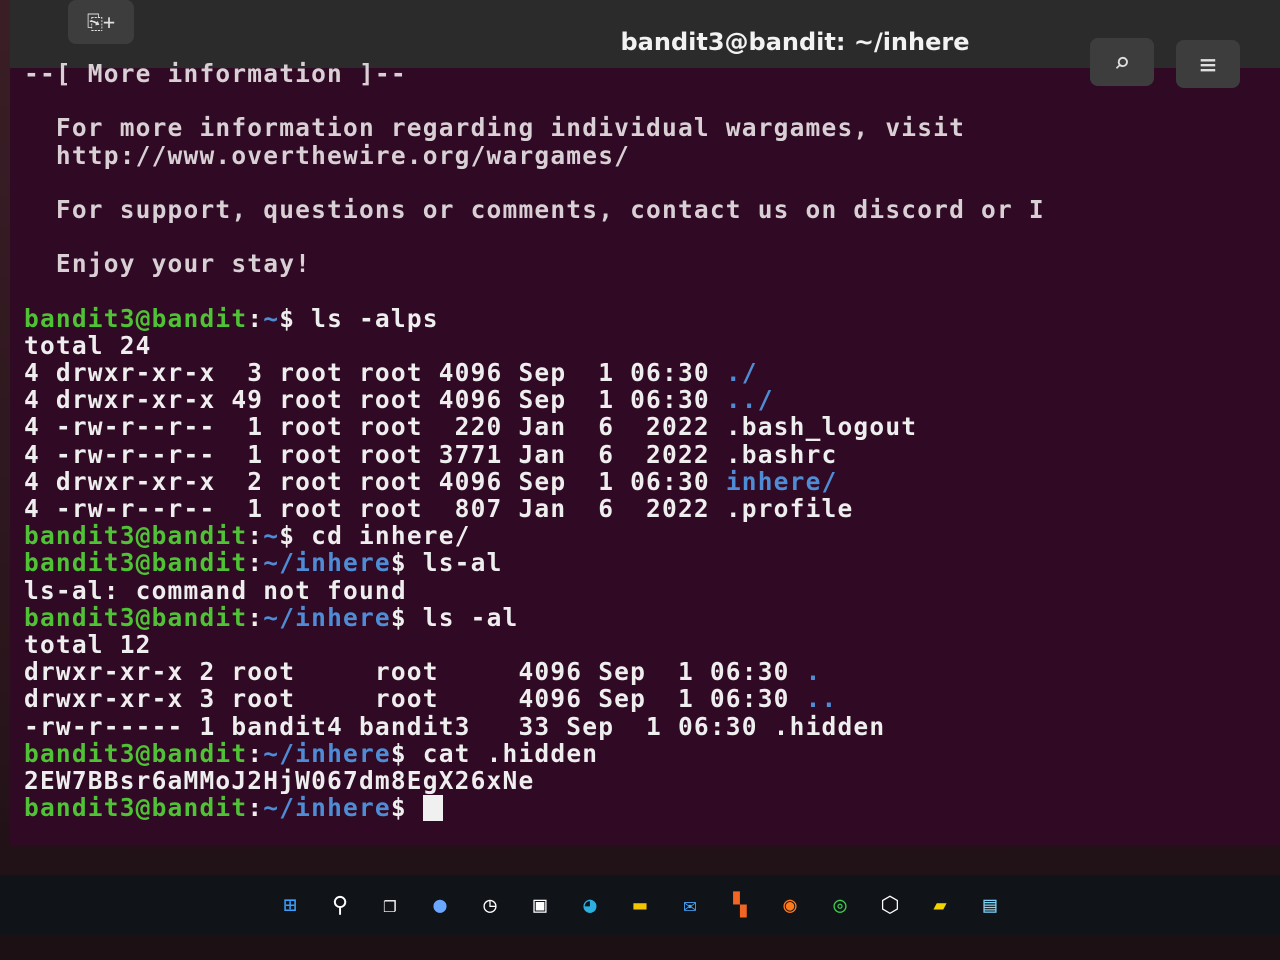 The height and width of the screenshot is (960, 1280). What do you see at coordinates (590, 905) in the screenshot?
I see `edge-icon: ◕` at bounding box center [590, 905].